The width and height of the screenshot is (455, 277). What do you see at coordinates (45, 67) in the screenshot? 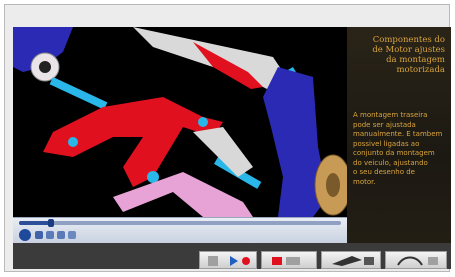
I see `bushing-center` at bounding box center [45, 67].